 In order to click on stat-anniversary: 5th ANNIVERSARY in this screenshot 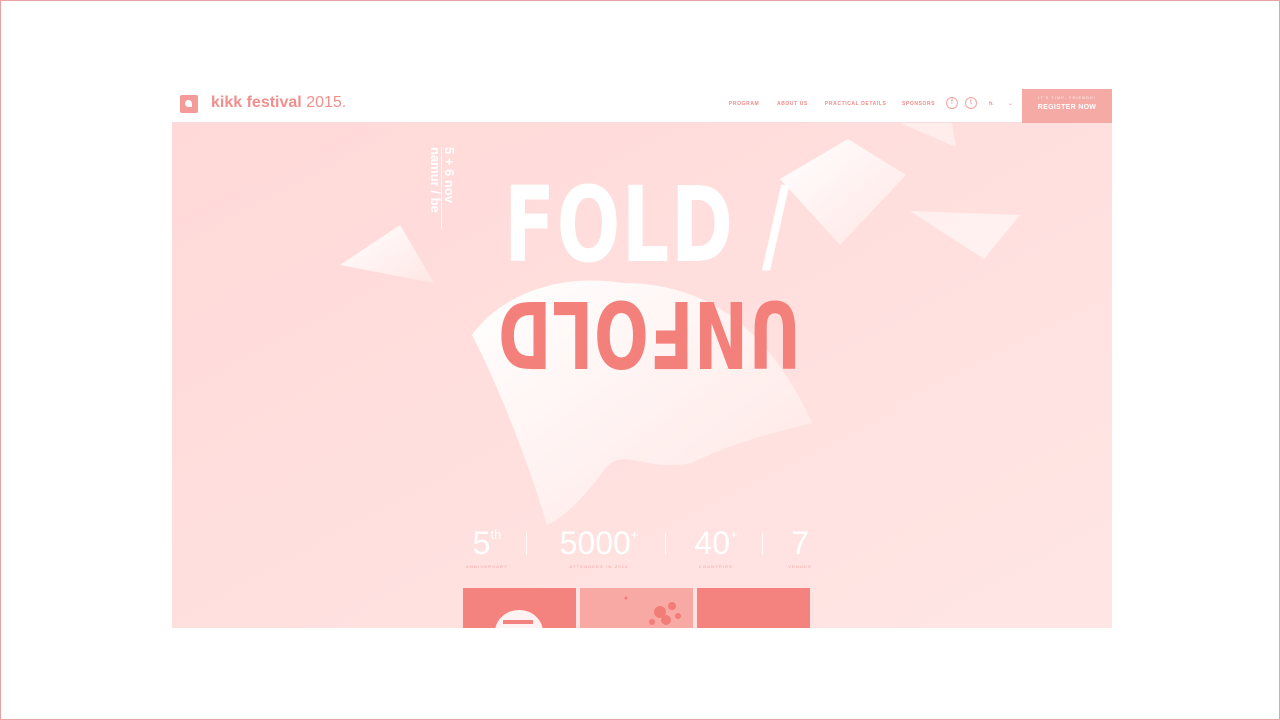, I will do `click(487, 547)`.